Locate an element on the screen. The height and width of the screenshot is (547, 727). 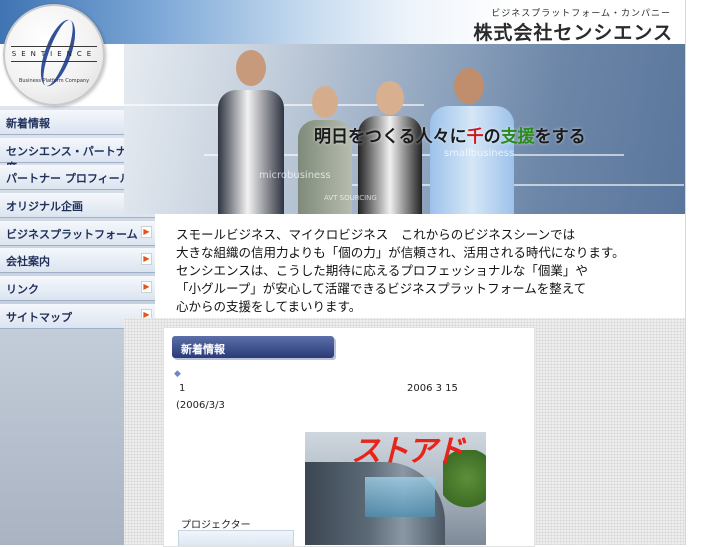
person-figure is located at coordinates (249, 129).